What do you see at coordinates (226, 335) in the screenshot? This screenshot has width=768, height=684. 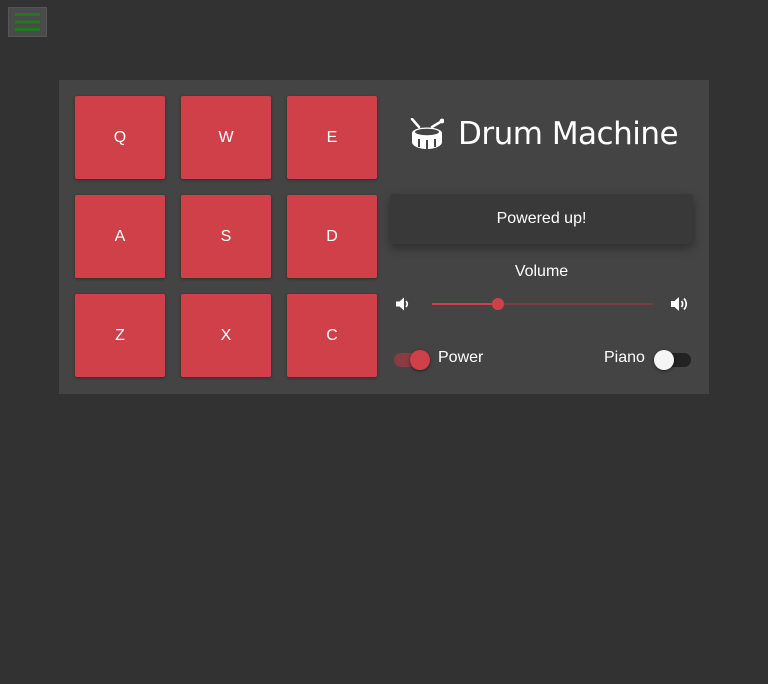 I see `drum-pad-x: X` at bounding box center [226, 335].